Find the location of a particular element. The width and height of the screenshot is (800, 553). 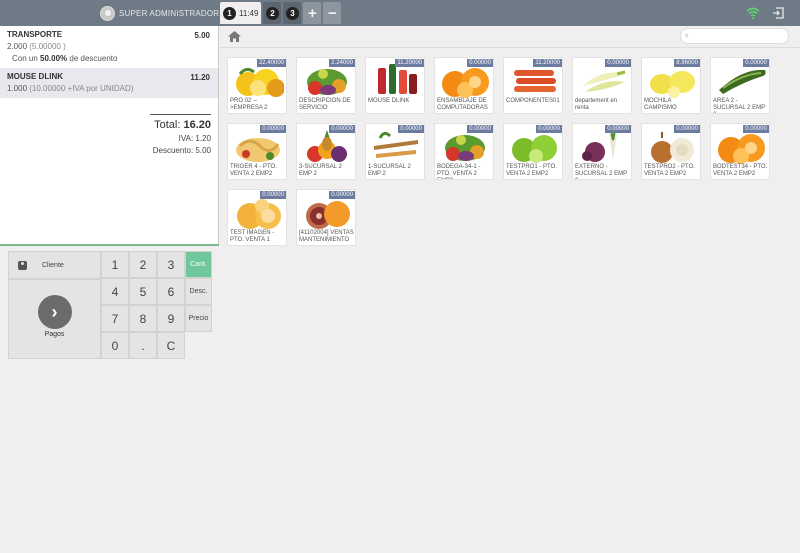

product-name: ENSAMBLAJE DE COMPUTADORAS is located at coordinates (462, 104).